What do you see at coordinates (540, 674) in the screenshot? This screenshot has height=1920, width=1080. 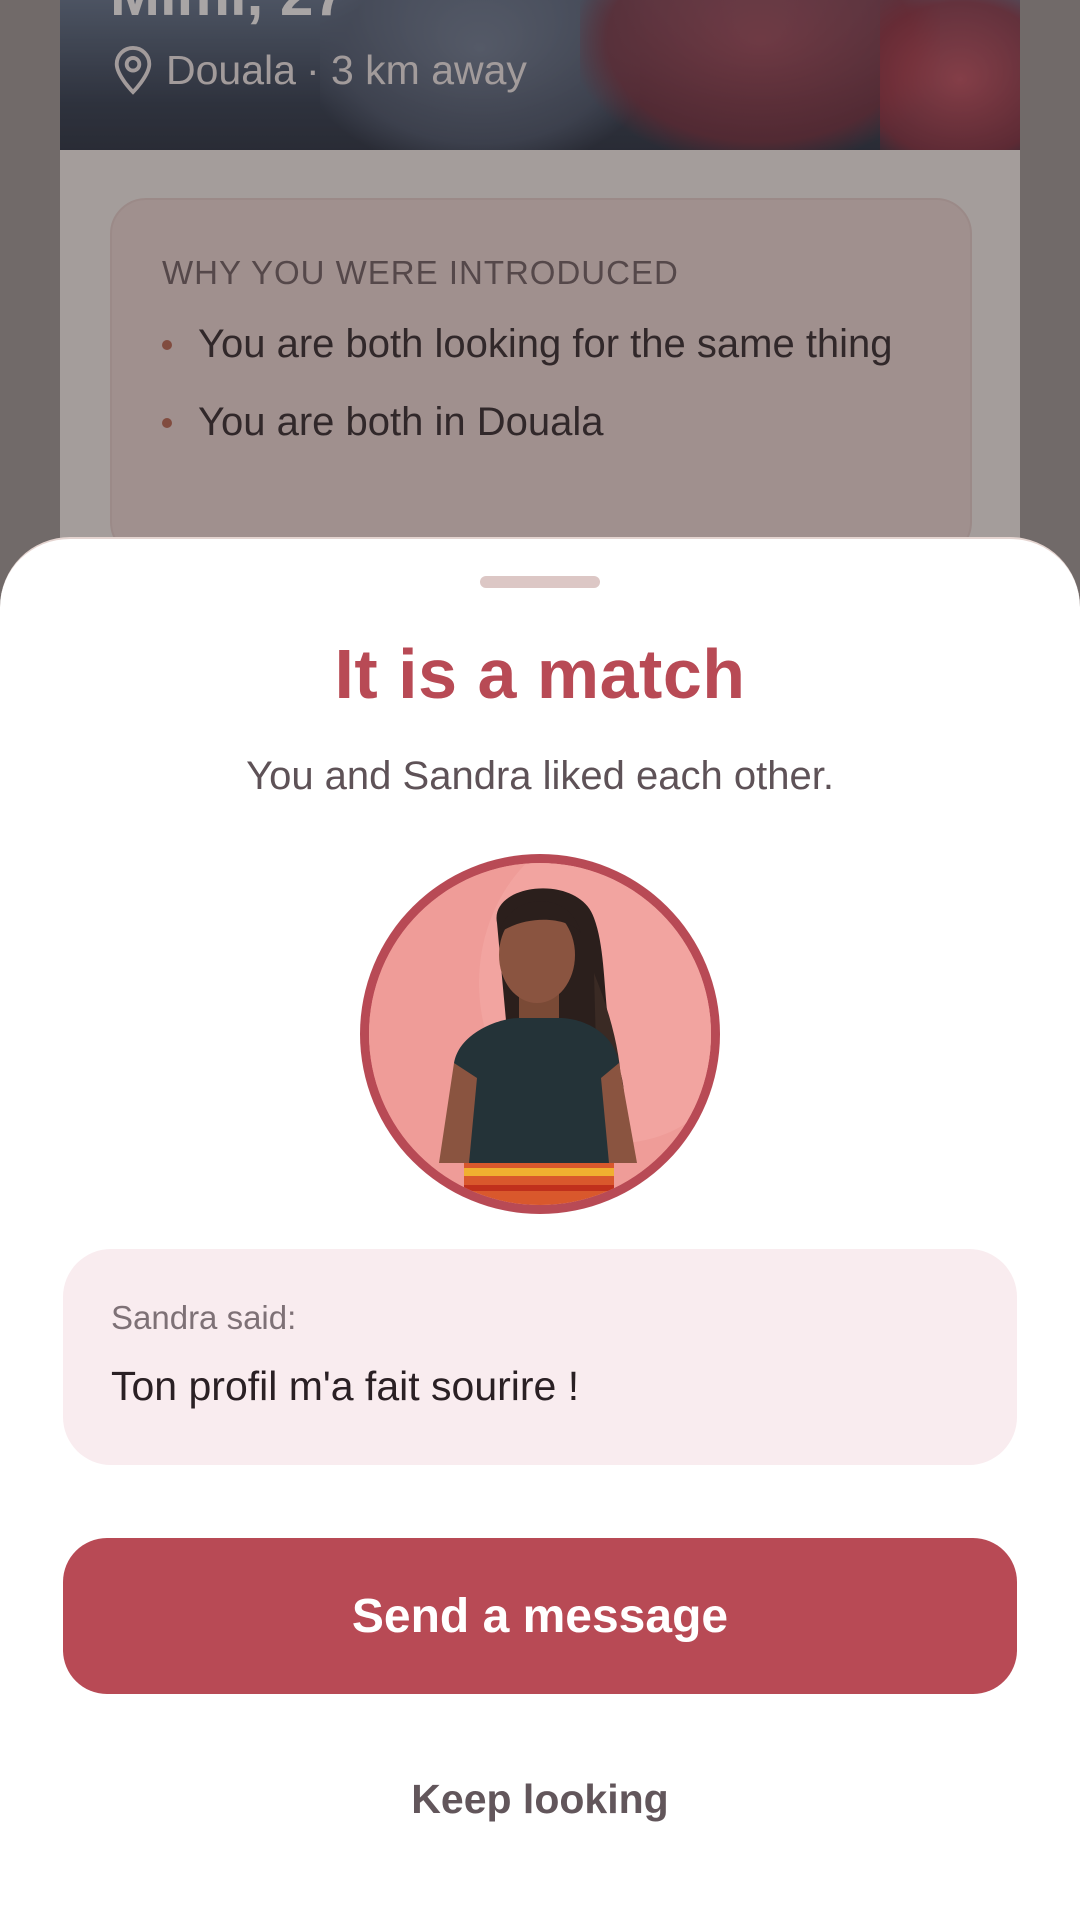 I see `match-title: It is a match` at bounding box center [540, 674].